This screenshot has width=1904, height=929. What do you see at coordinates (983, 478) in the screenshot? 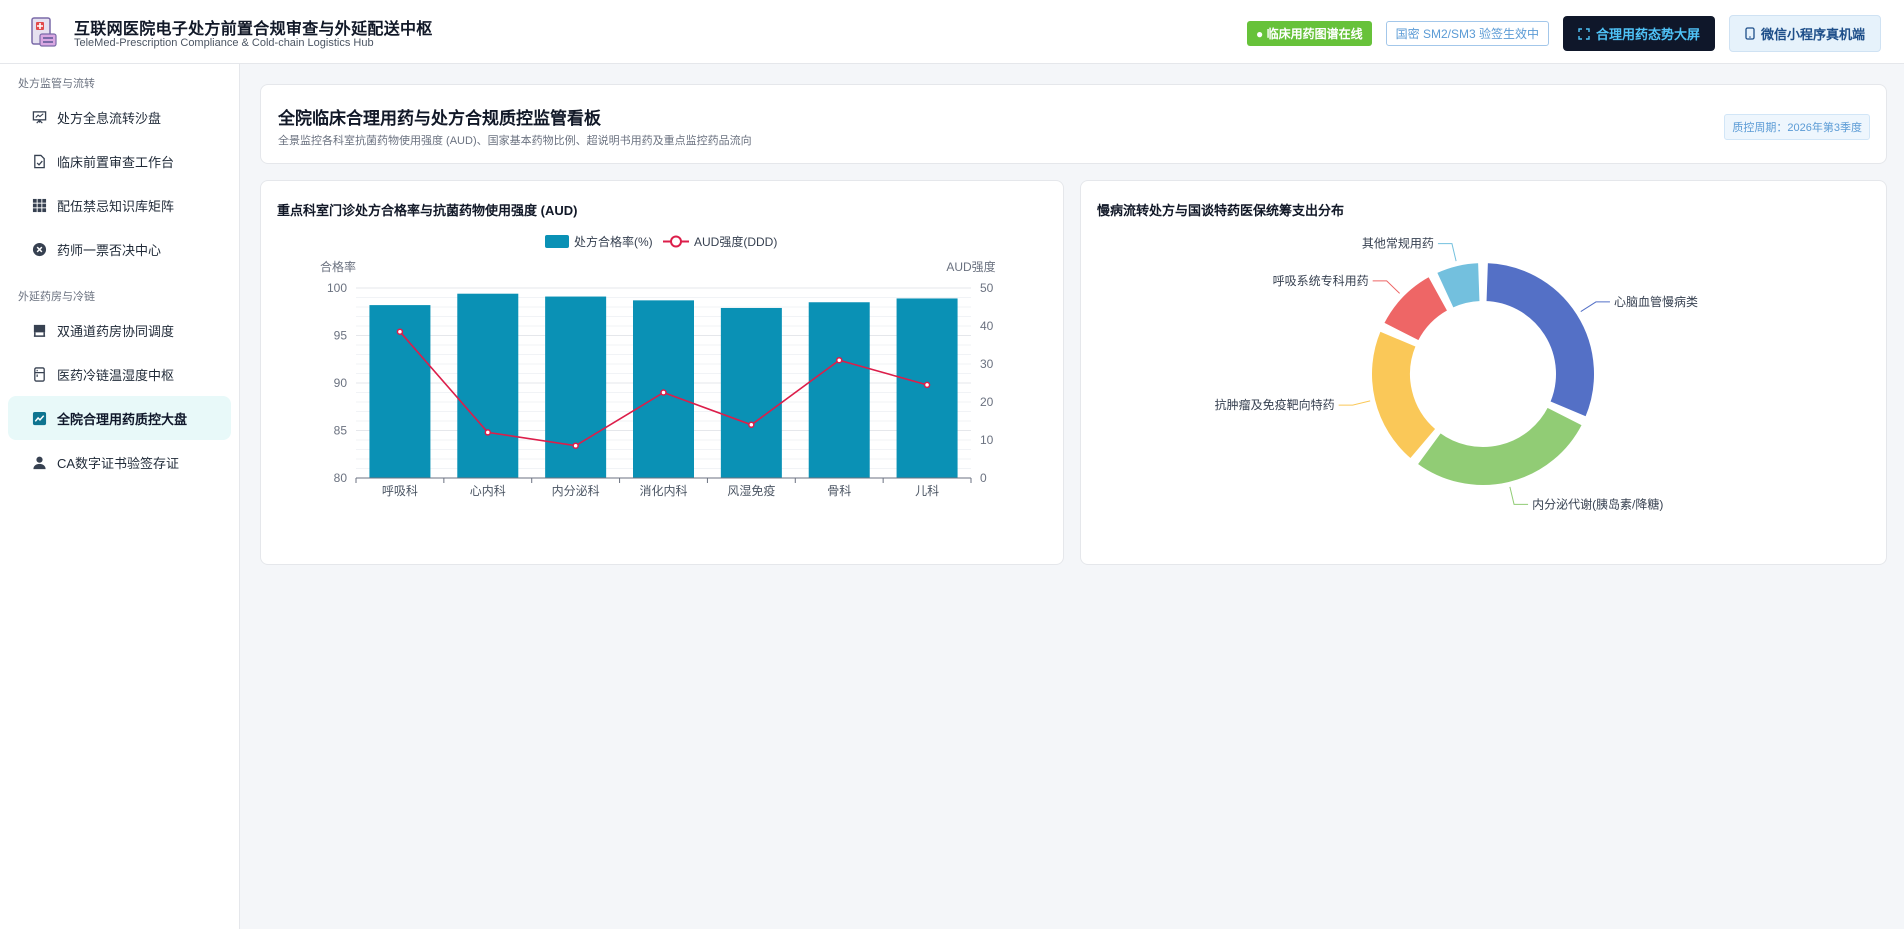
I see `y-tick-right: 0` at bounding box center [983, 478].